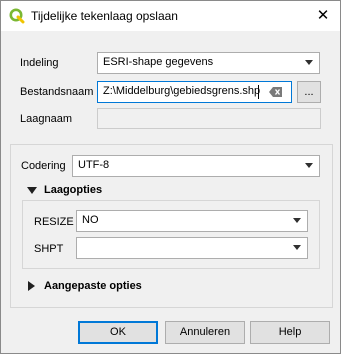 The width and height of the screenshot is (341, 354). I want to click on qgis-logo-icon, so click(17, 16).